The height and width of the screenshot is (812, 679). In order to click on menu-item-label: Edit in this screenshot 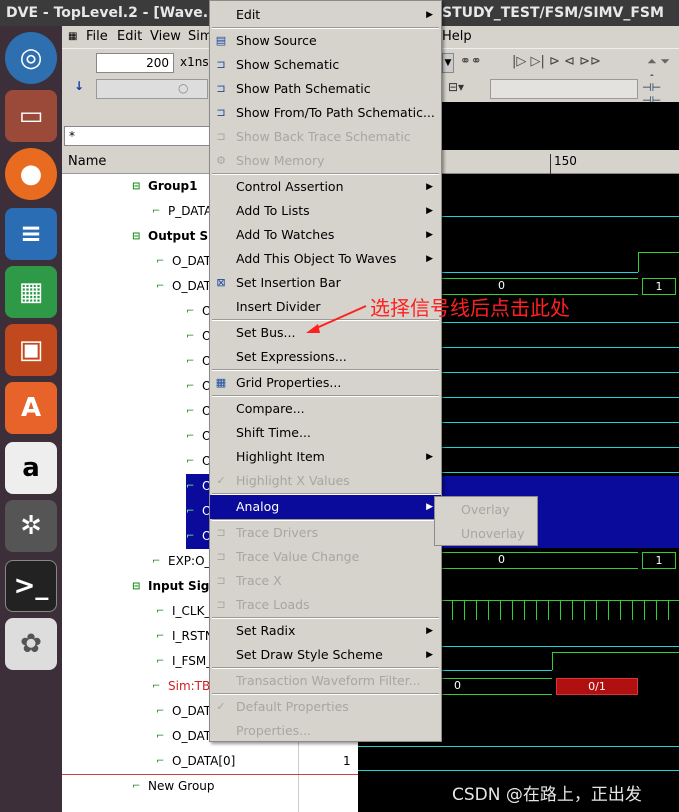, I will do `click(248, 14)`.